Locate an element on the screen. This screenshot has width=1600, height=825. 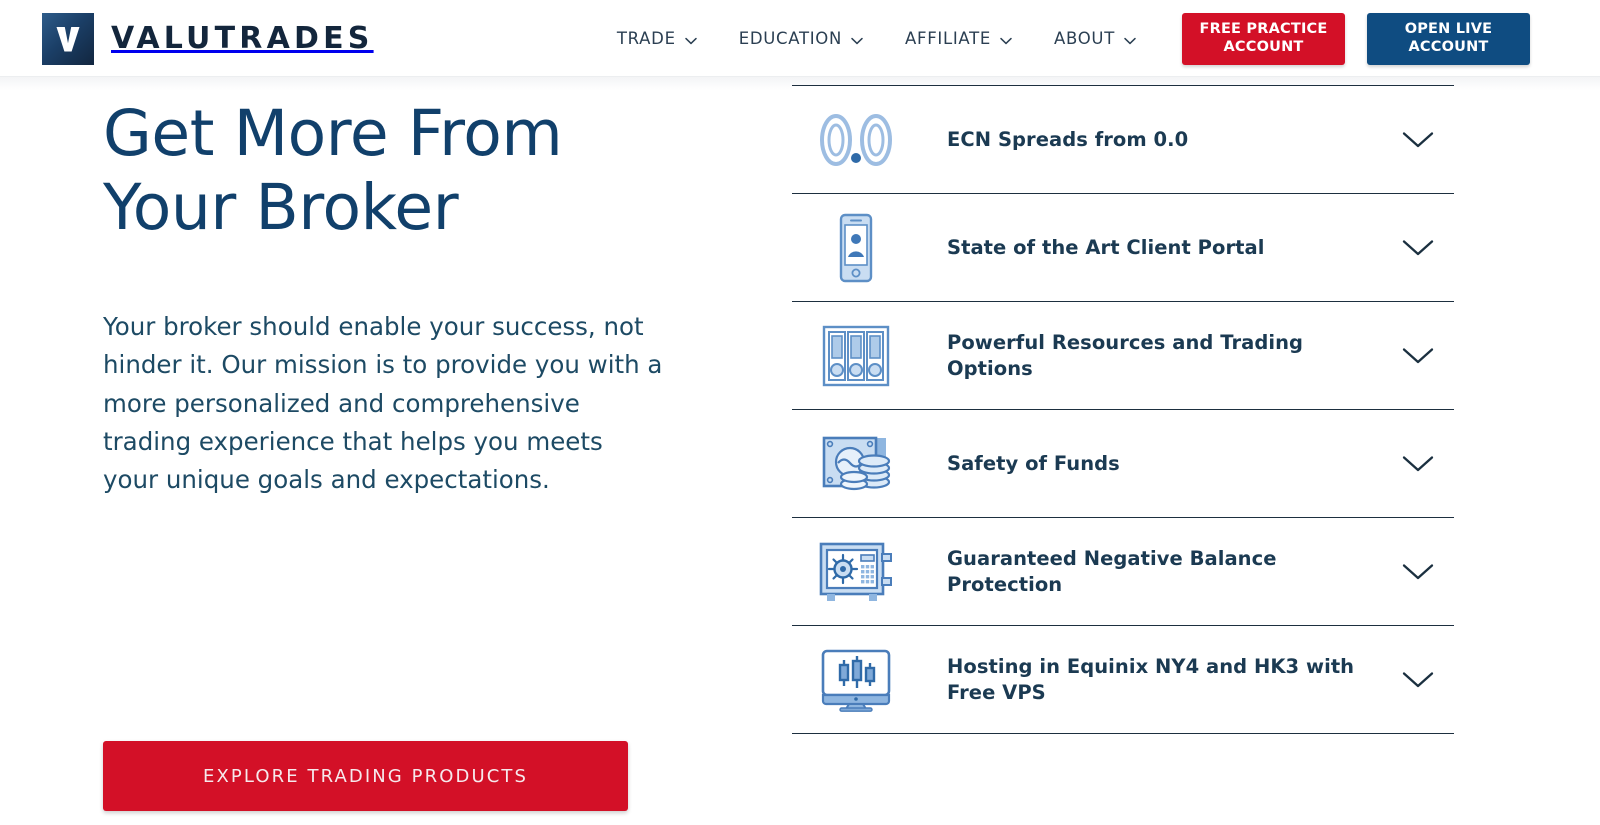
accordion-item-label: Safety of Funds is located at coordinates (1033, 463).